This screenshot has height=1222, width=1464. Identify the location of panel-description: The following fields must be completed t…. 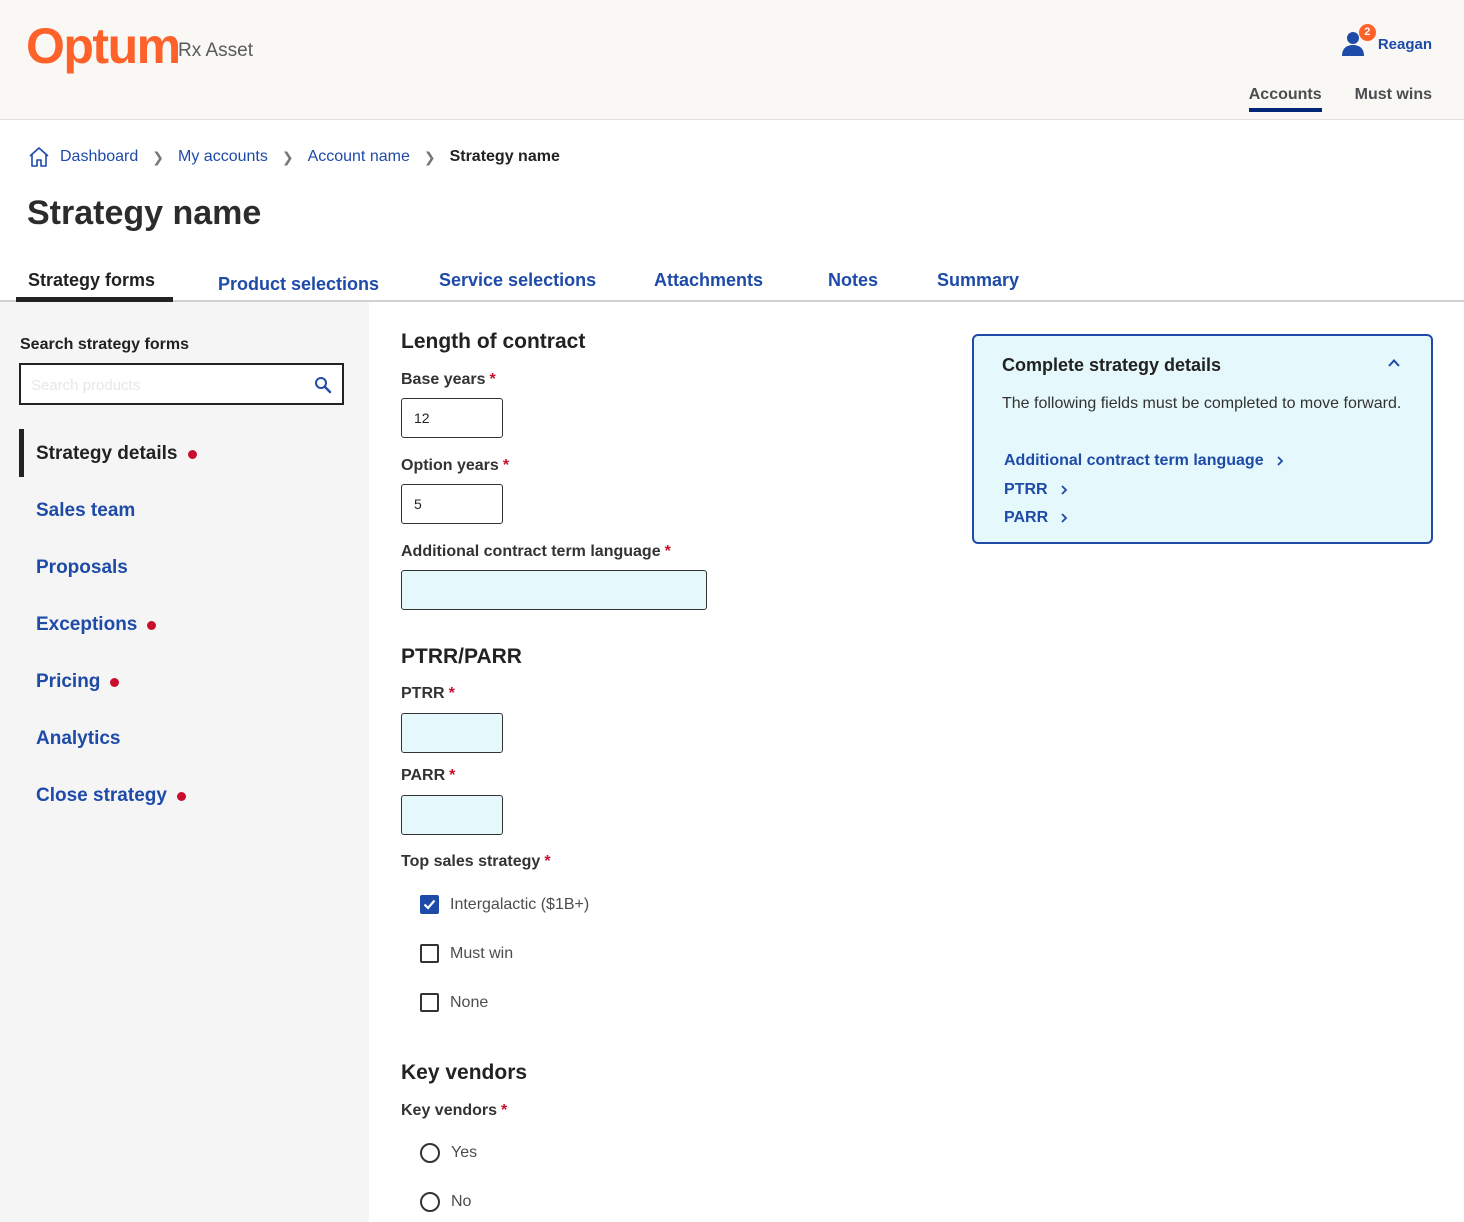
(1202, 403).